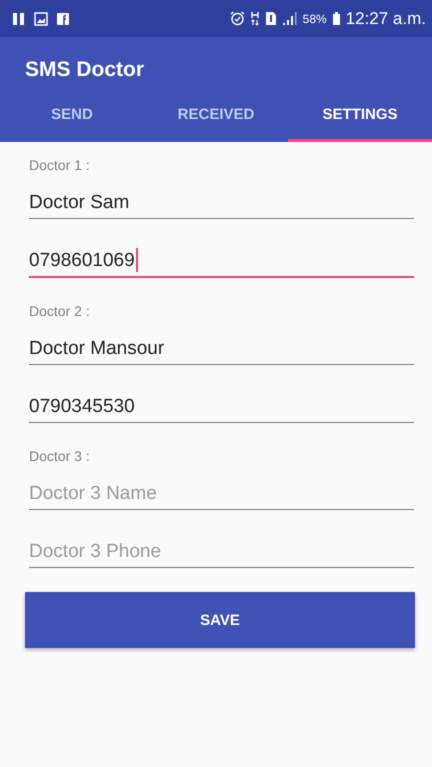 This screenshot has width=432, height=767. Describe the element at coordinates (137, 260) in the screenshot. I see `text-cursor` at that location.